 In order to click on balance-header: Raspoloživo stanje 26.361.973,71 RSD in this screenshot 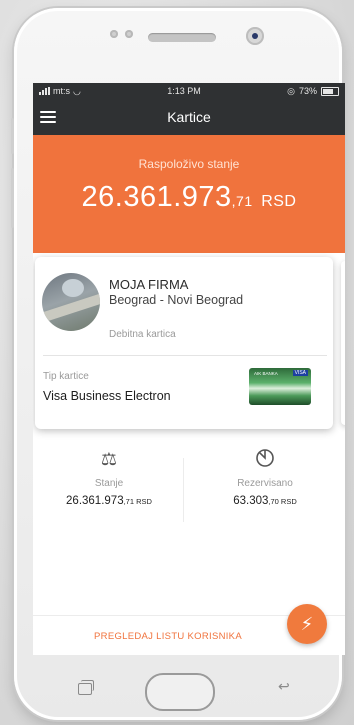, I will do `click(189, 194)`.